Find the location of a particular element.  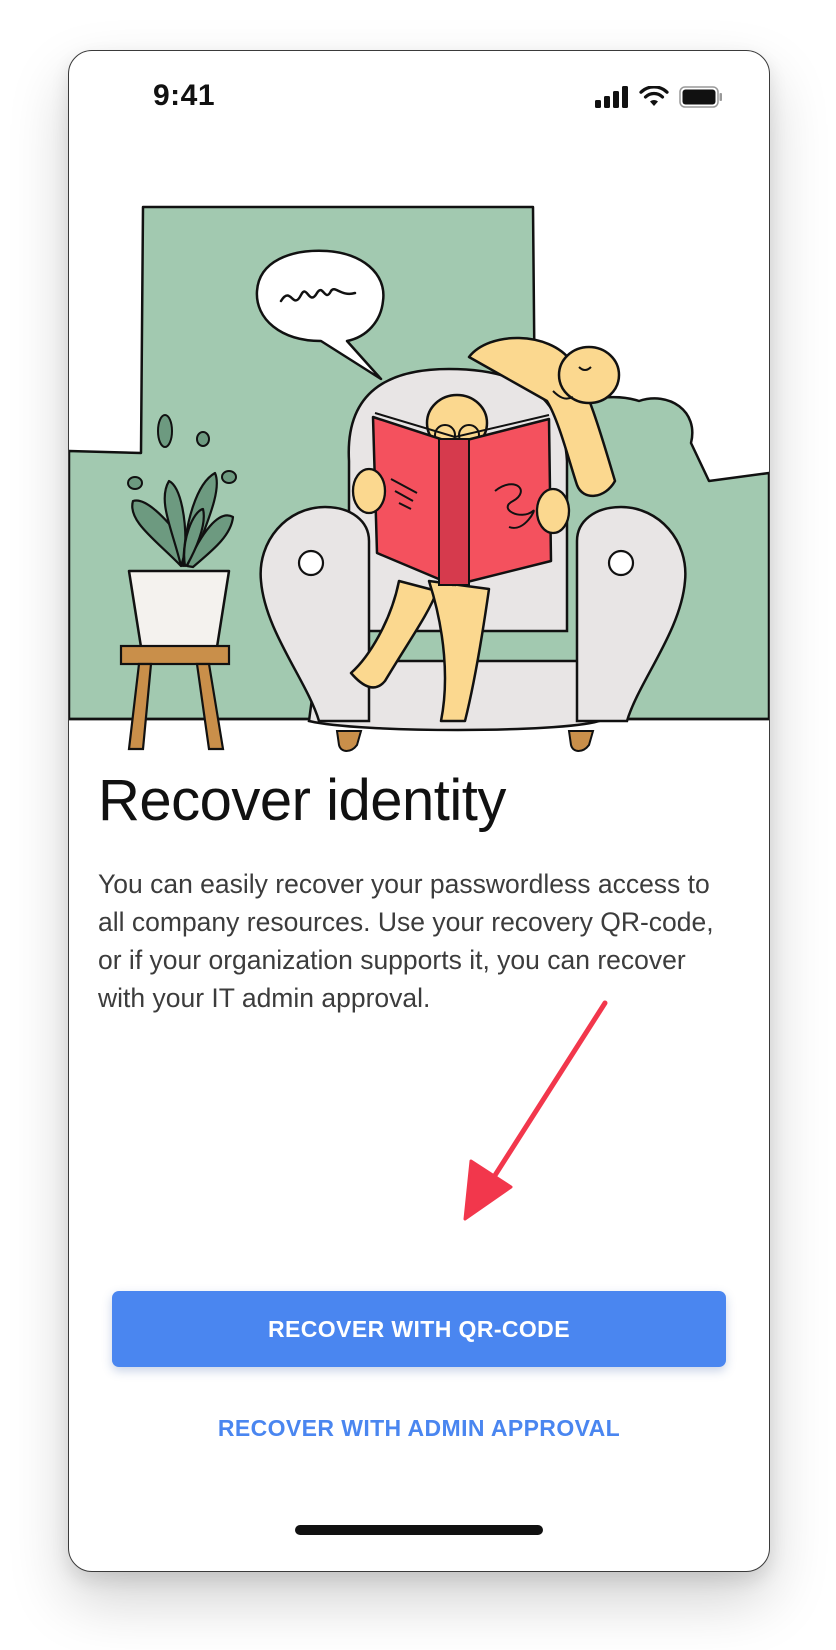

page-title: Recover identity is located at coordinates (302, 800).